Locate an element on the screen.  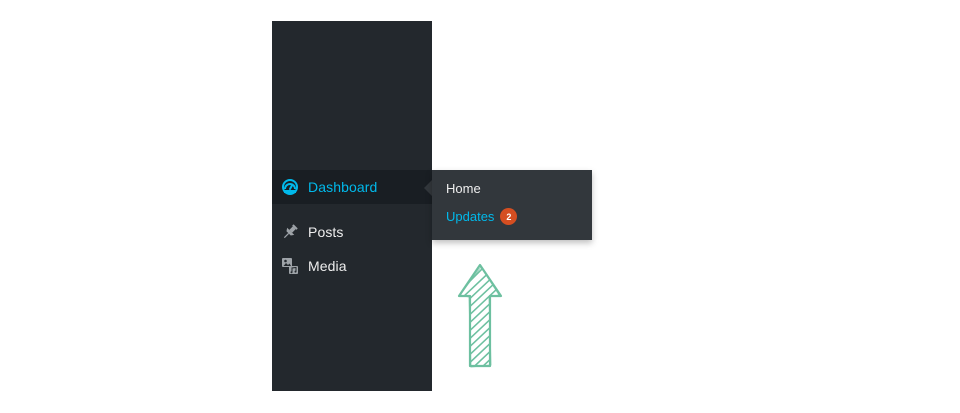
sidebar-item-posts: Posts is located at coordinates (352, 232).